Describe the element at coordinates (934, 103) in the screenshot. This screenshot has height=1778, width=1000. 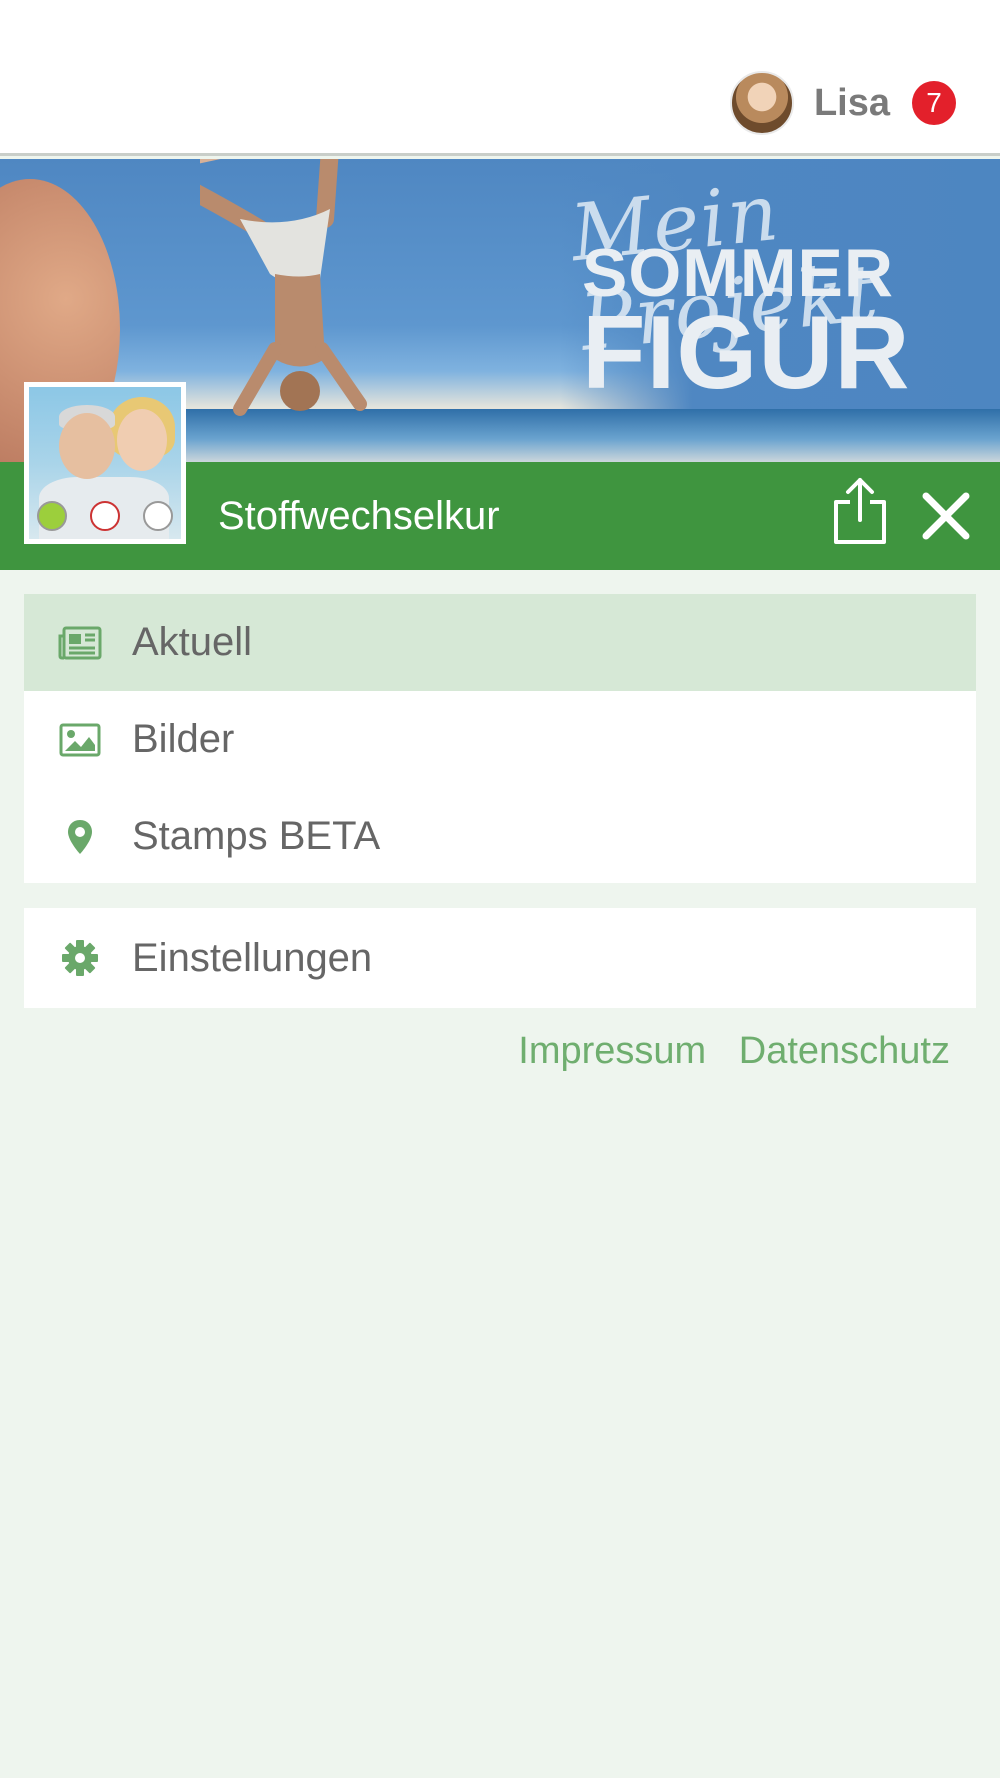
I see `notification-badge: 7` at that location.